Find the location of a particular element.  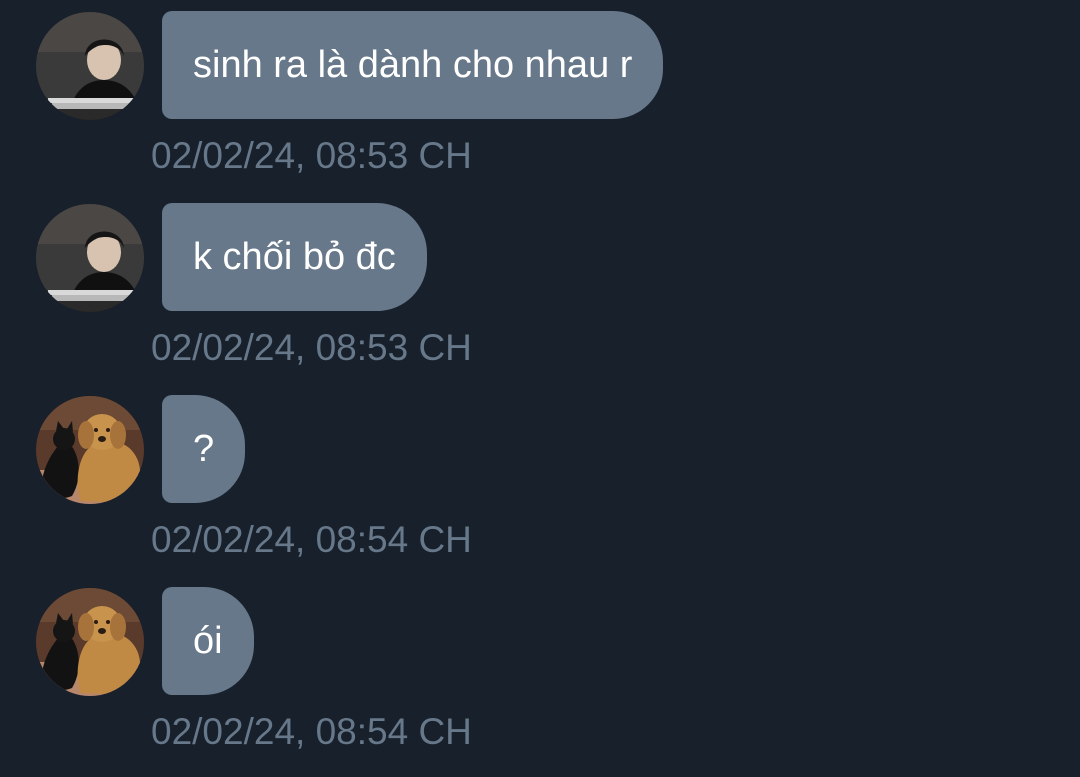

message-bubble: ? is located at coordinates (204, 449).